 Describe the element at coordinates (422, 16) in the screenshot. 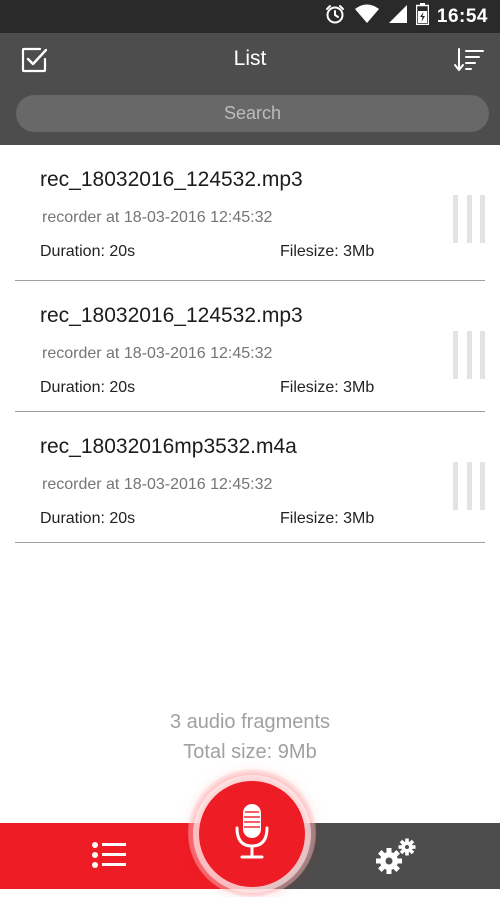

I see `battery-icon` at that location.